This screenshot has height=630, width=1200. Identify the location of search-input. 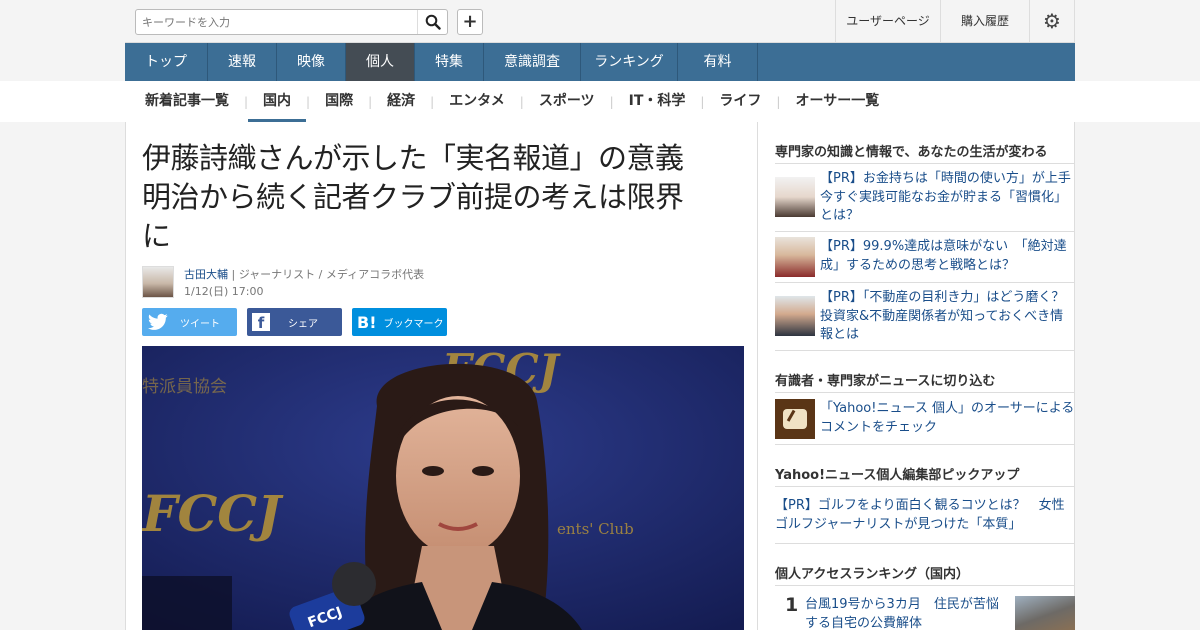
(276, 22).